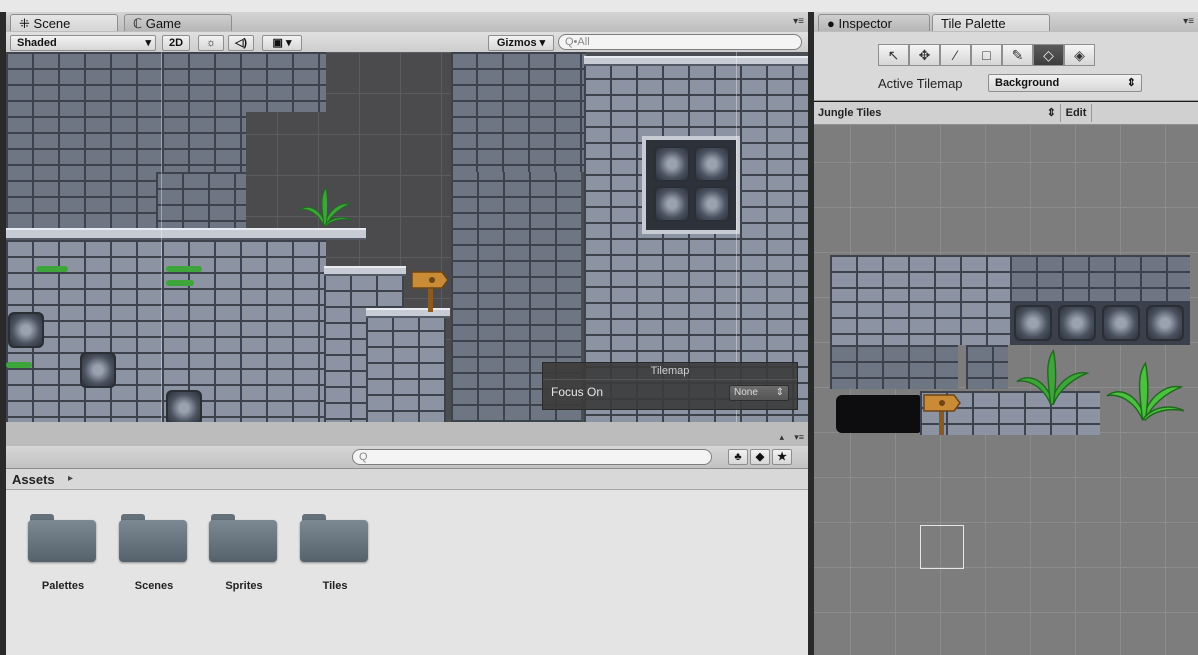  Describe the element at coordinates (781, 437) in the screenshot. I see `lock-icon: ▴` at that location.